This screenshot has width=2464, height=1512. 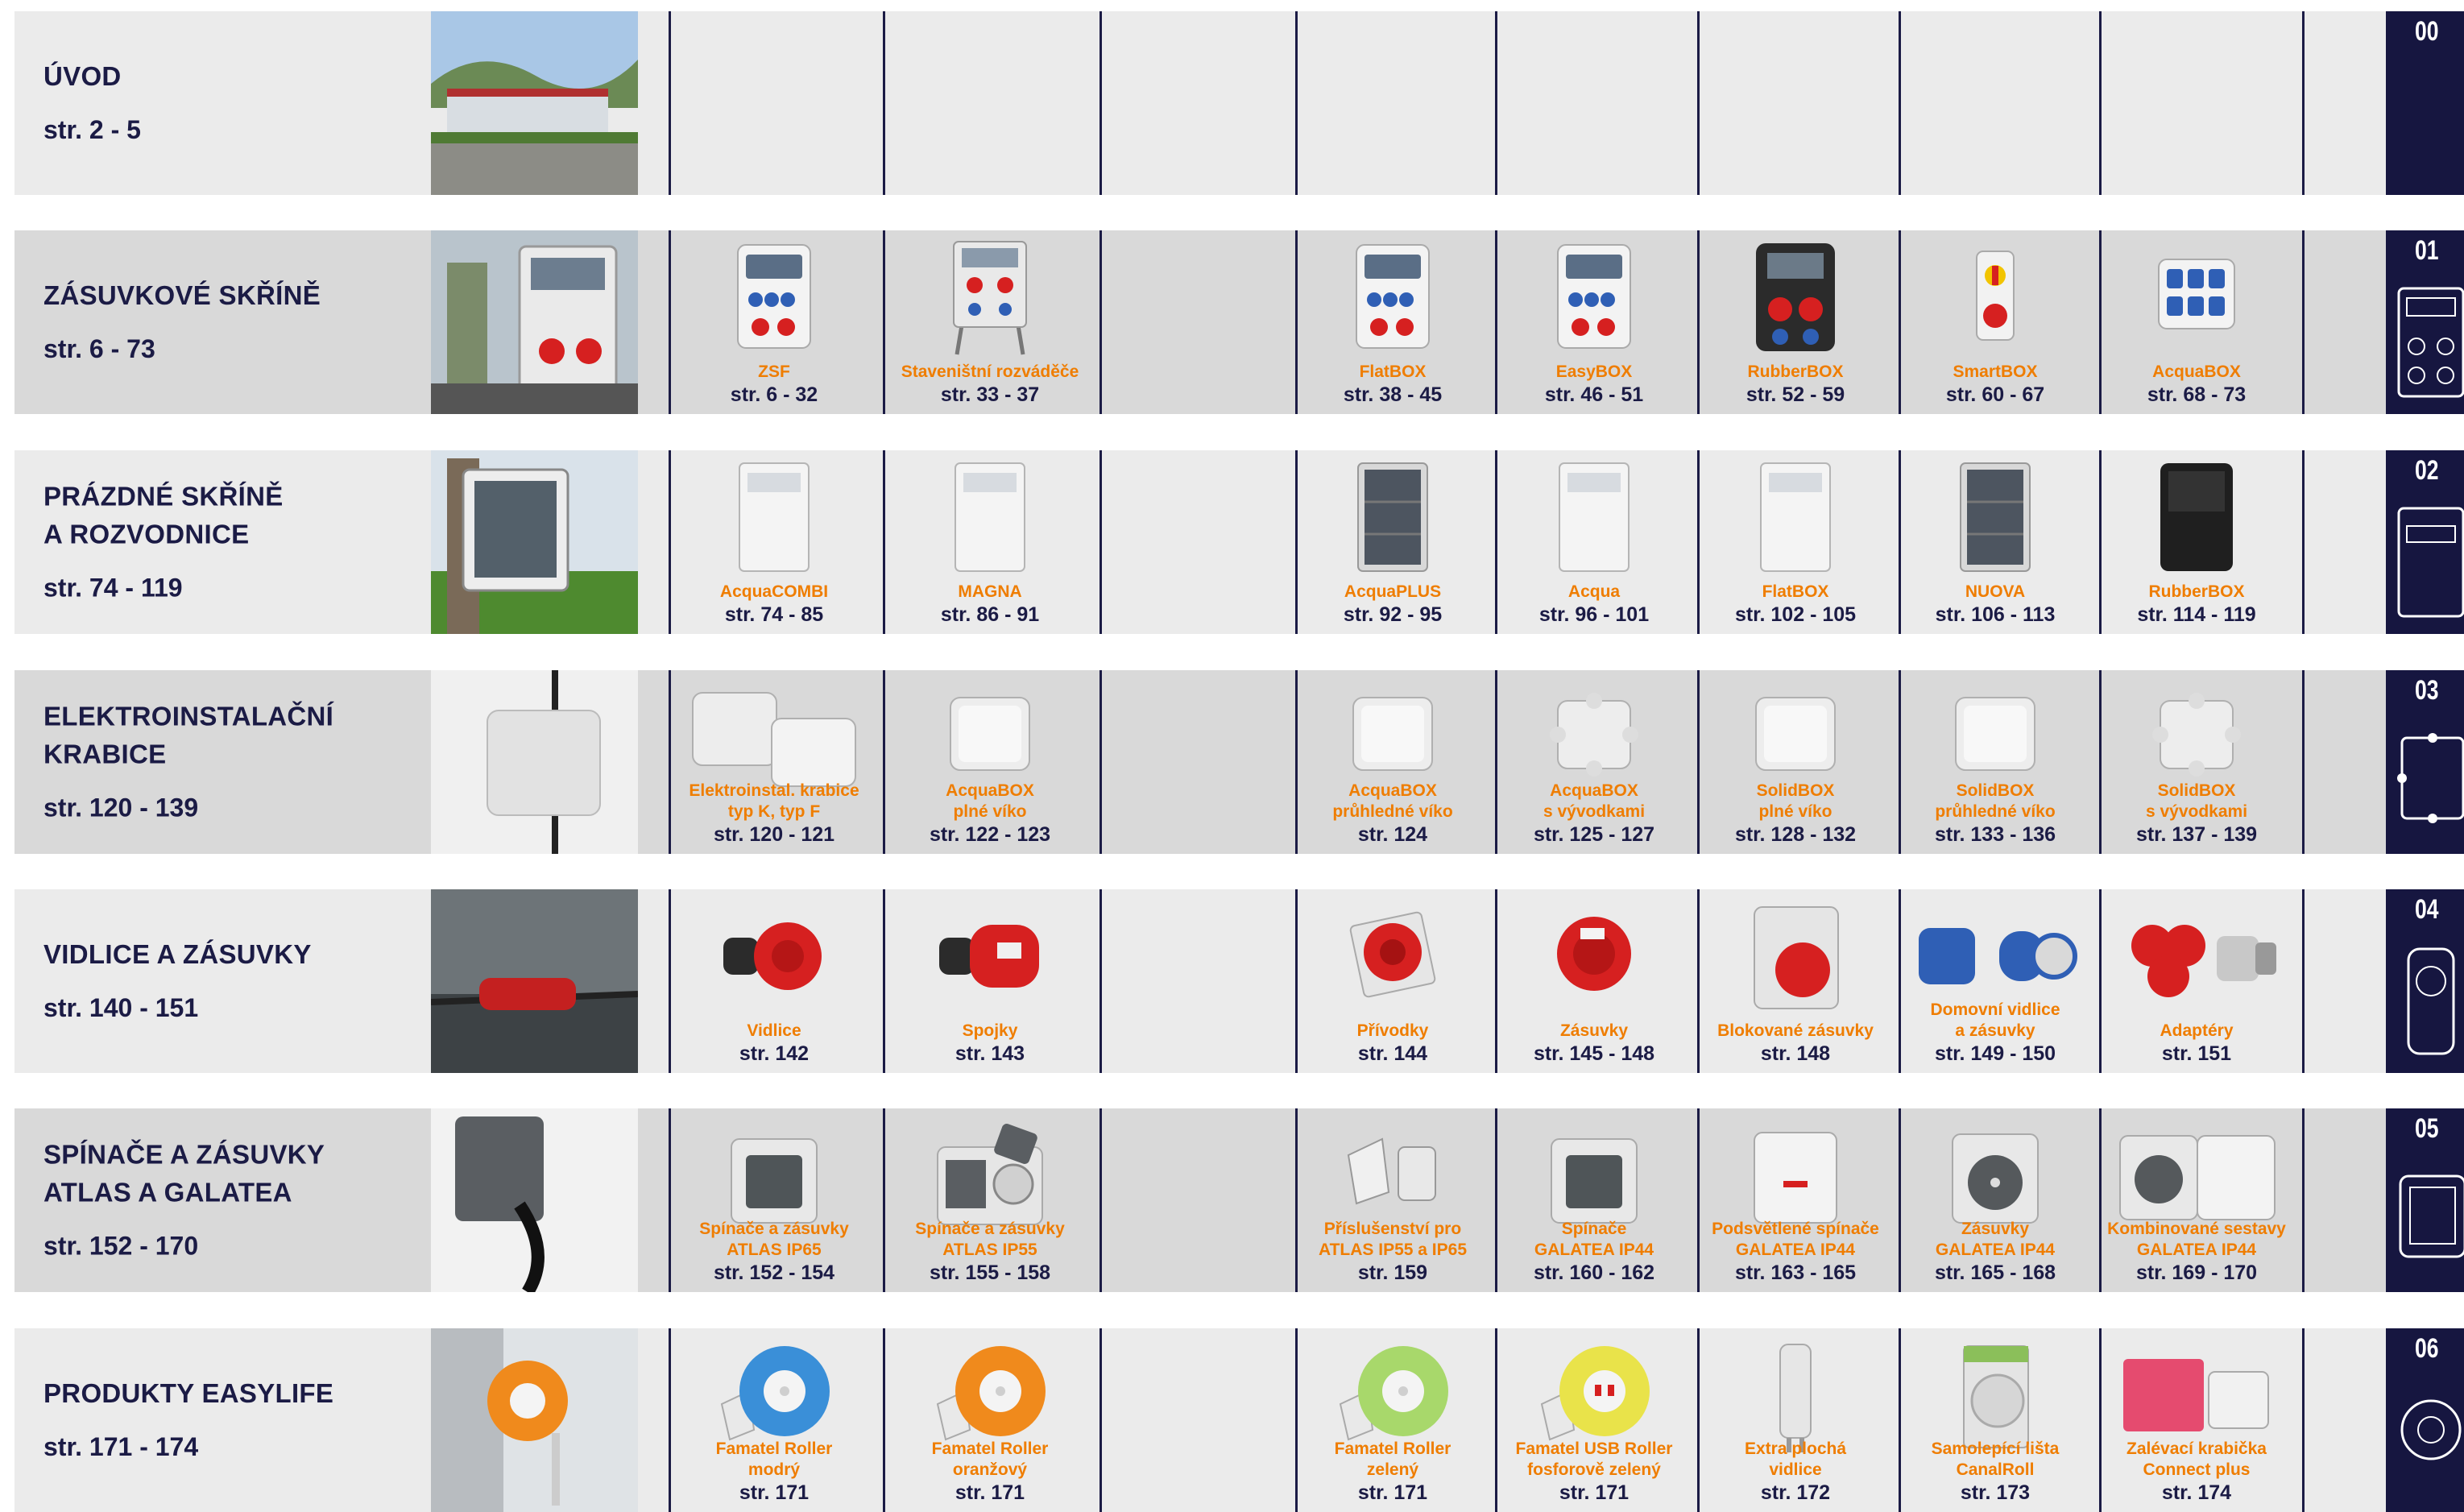 I want to click on product-cell: Vidlice str. 142, so click(x=774, y=981).